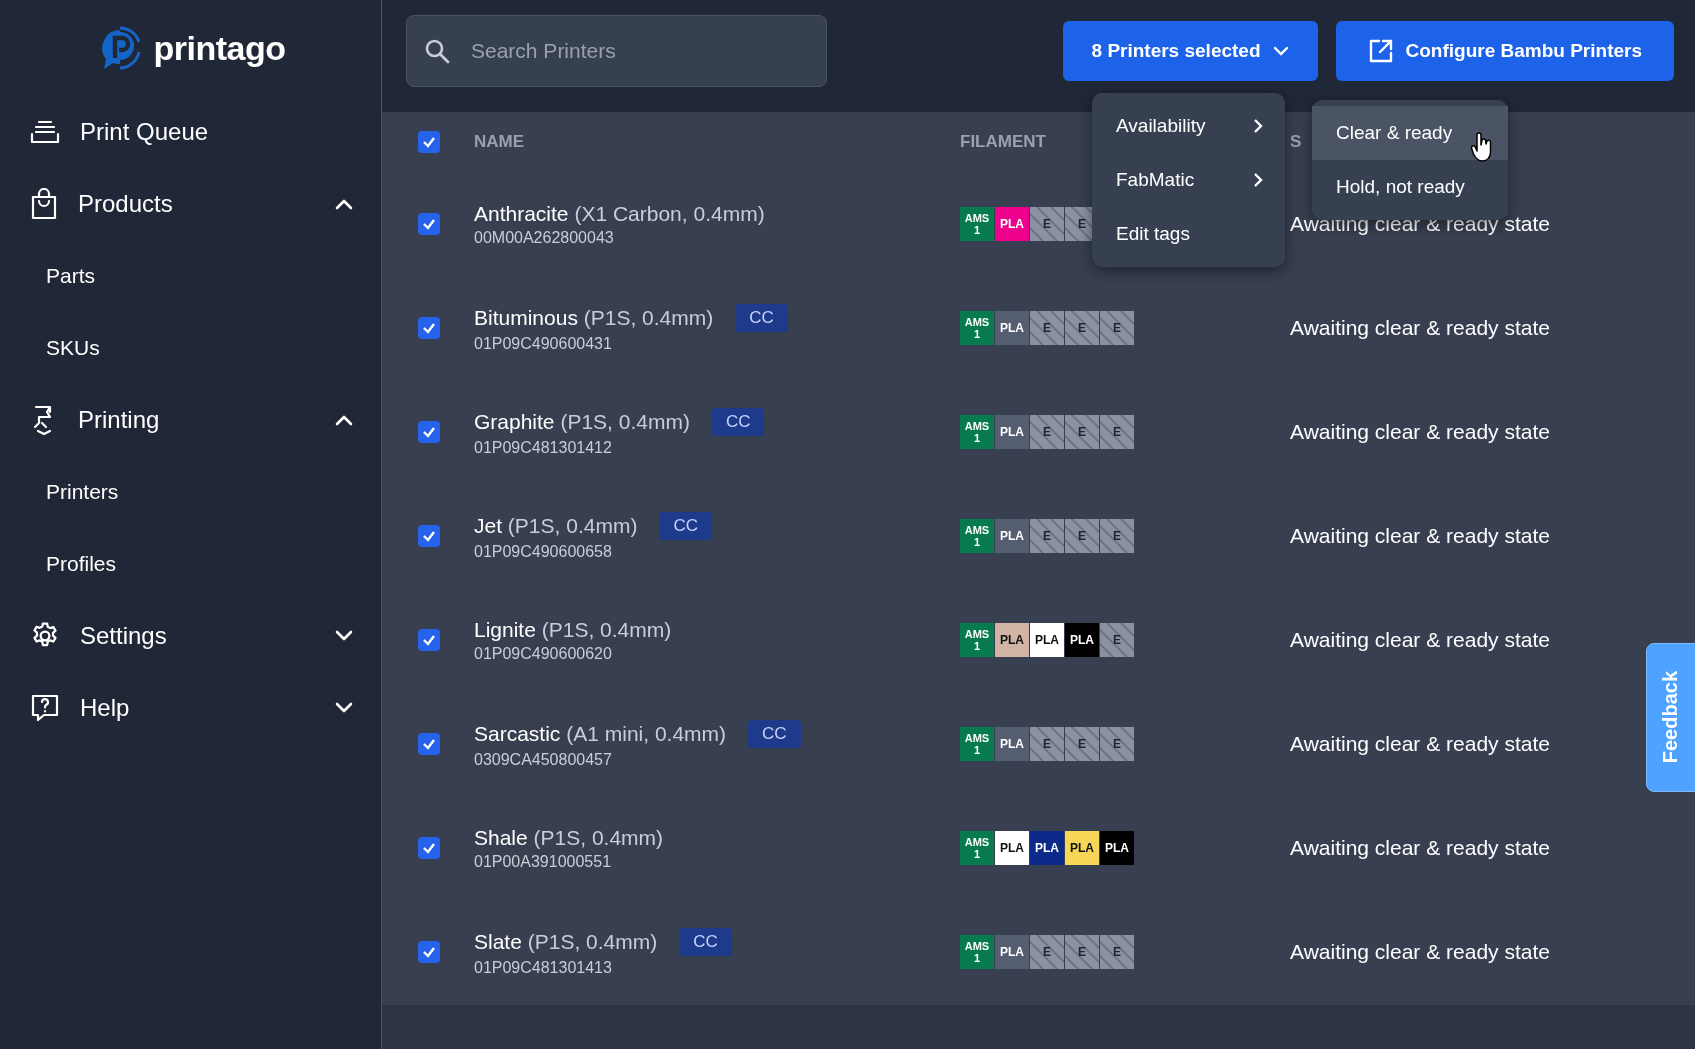 This screenshot has width=1695, height=1049. What do you see at coordinates (616, 51) in the screenshot?
I see `search-field: Search Printers` at bounding box center [616, 51].